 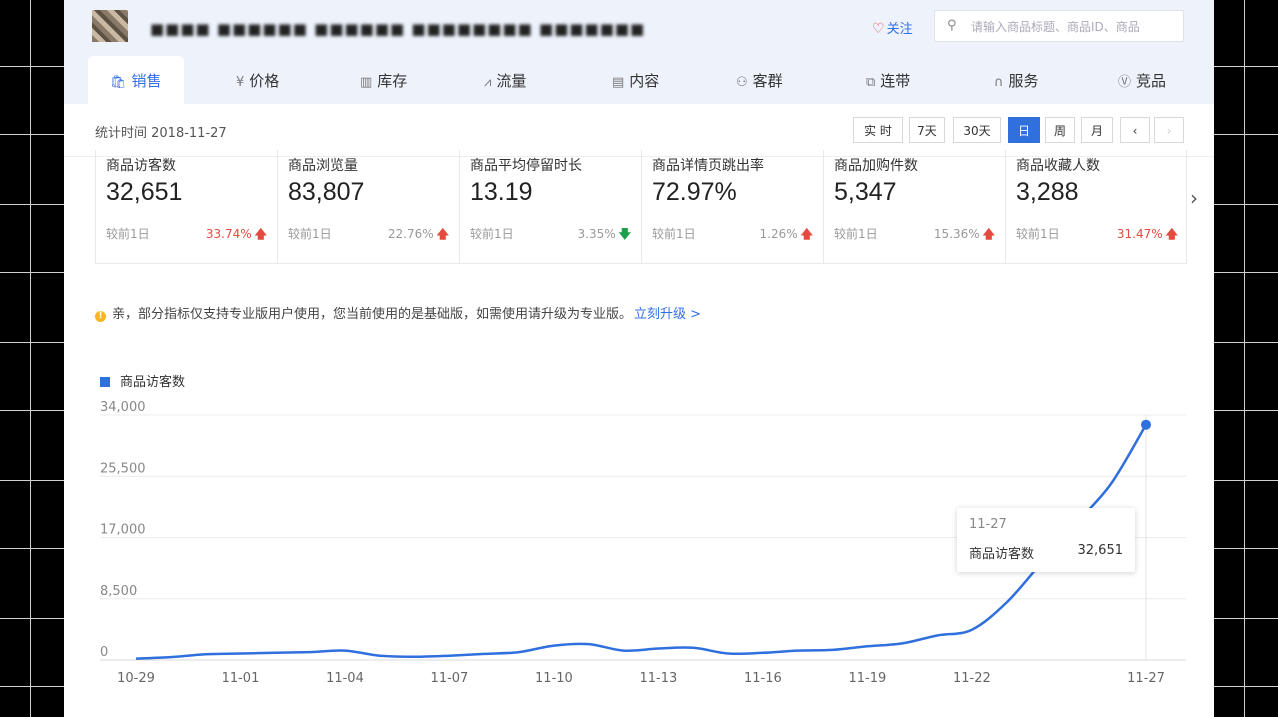 What do you see at coordinates (100, 316) in the screenshot?
I see `info-icon: !` at bounding box center [100, 316].